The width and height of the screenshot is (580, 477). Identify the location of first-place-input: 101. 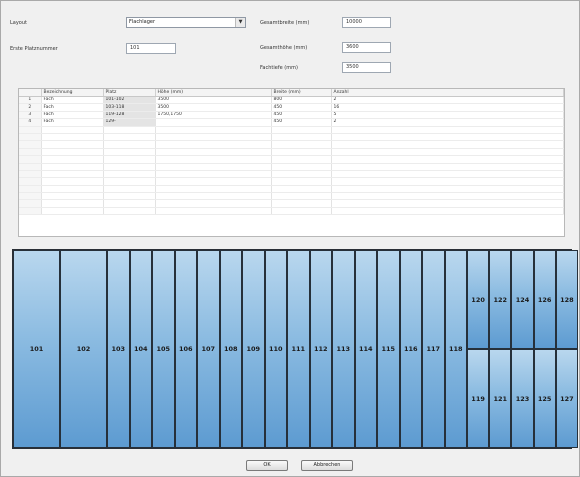
(151, 48).